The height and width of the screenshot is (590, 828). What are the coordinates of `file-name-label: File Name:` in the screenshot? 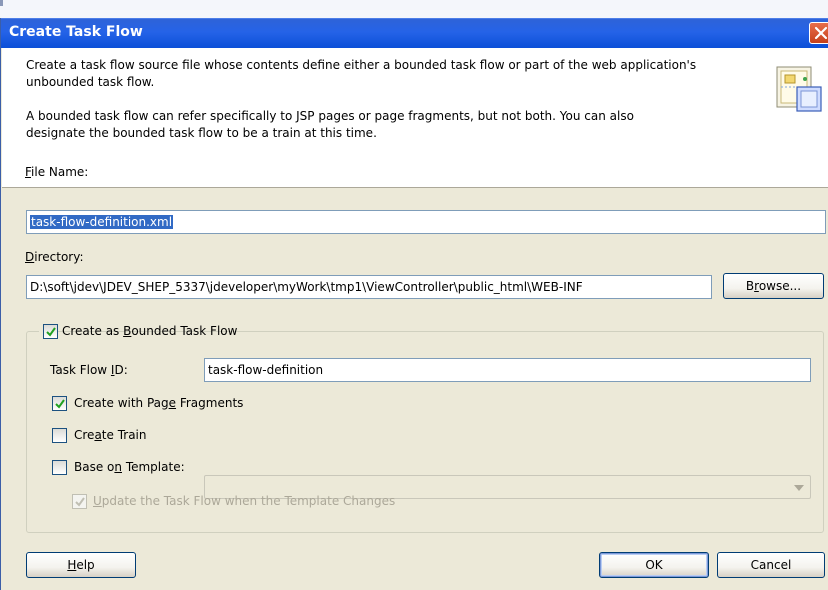 It's located at (57, 172).